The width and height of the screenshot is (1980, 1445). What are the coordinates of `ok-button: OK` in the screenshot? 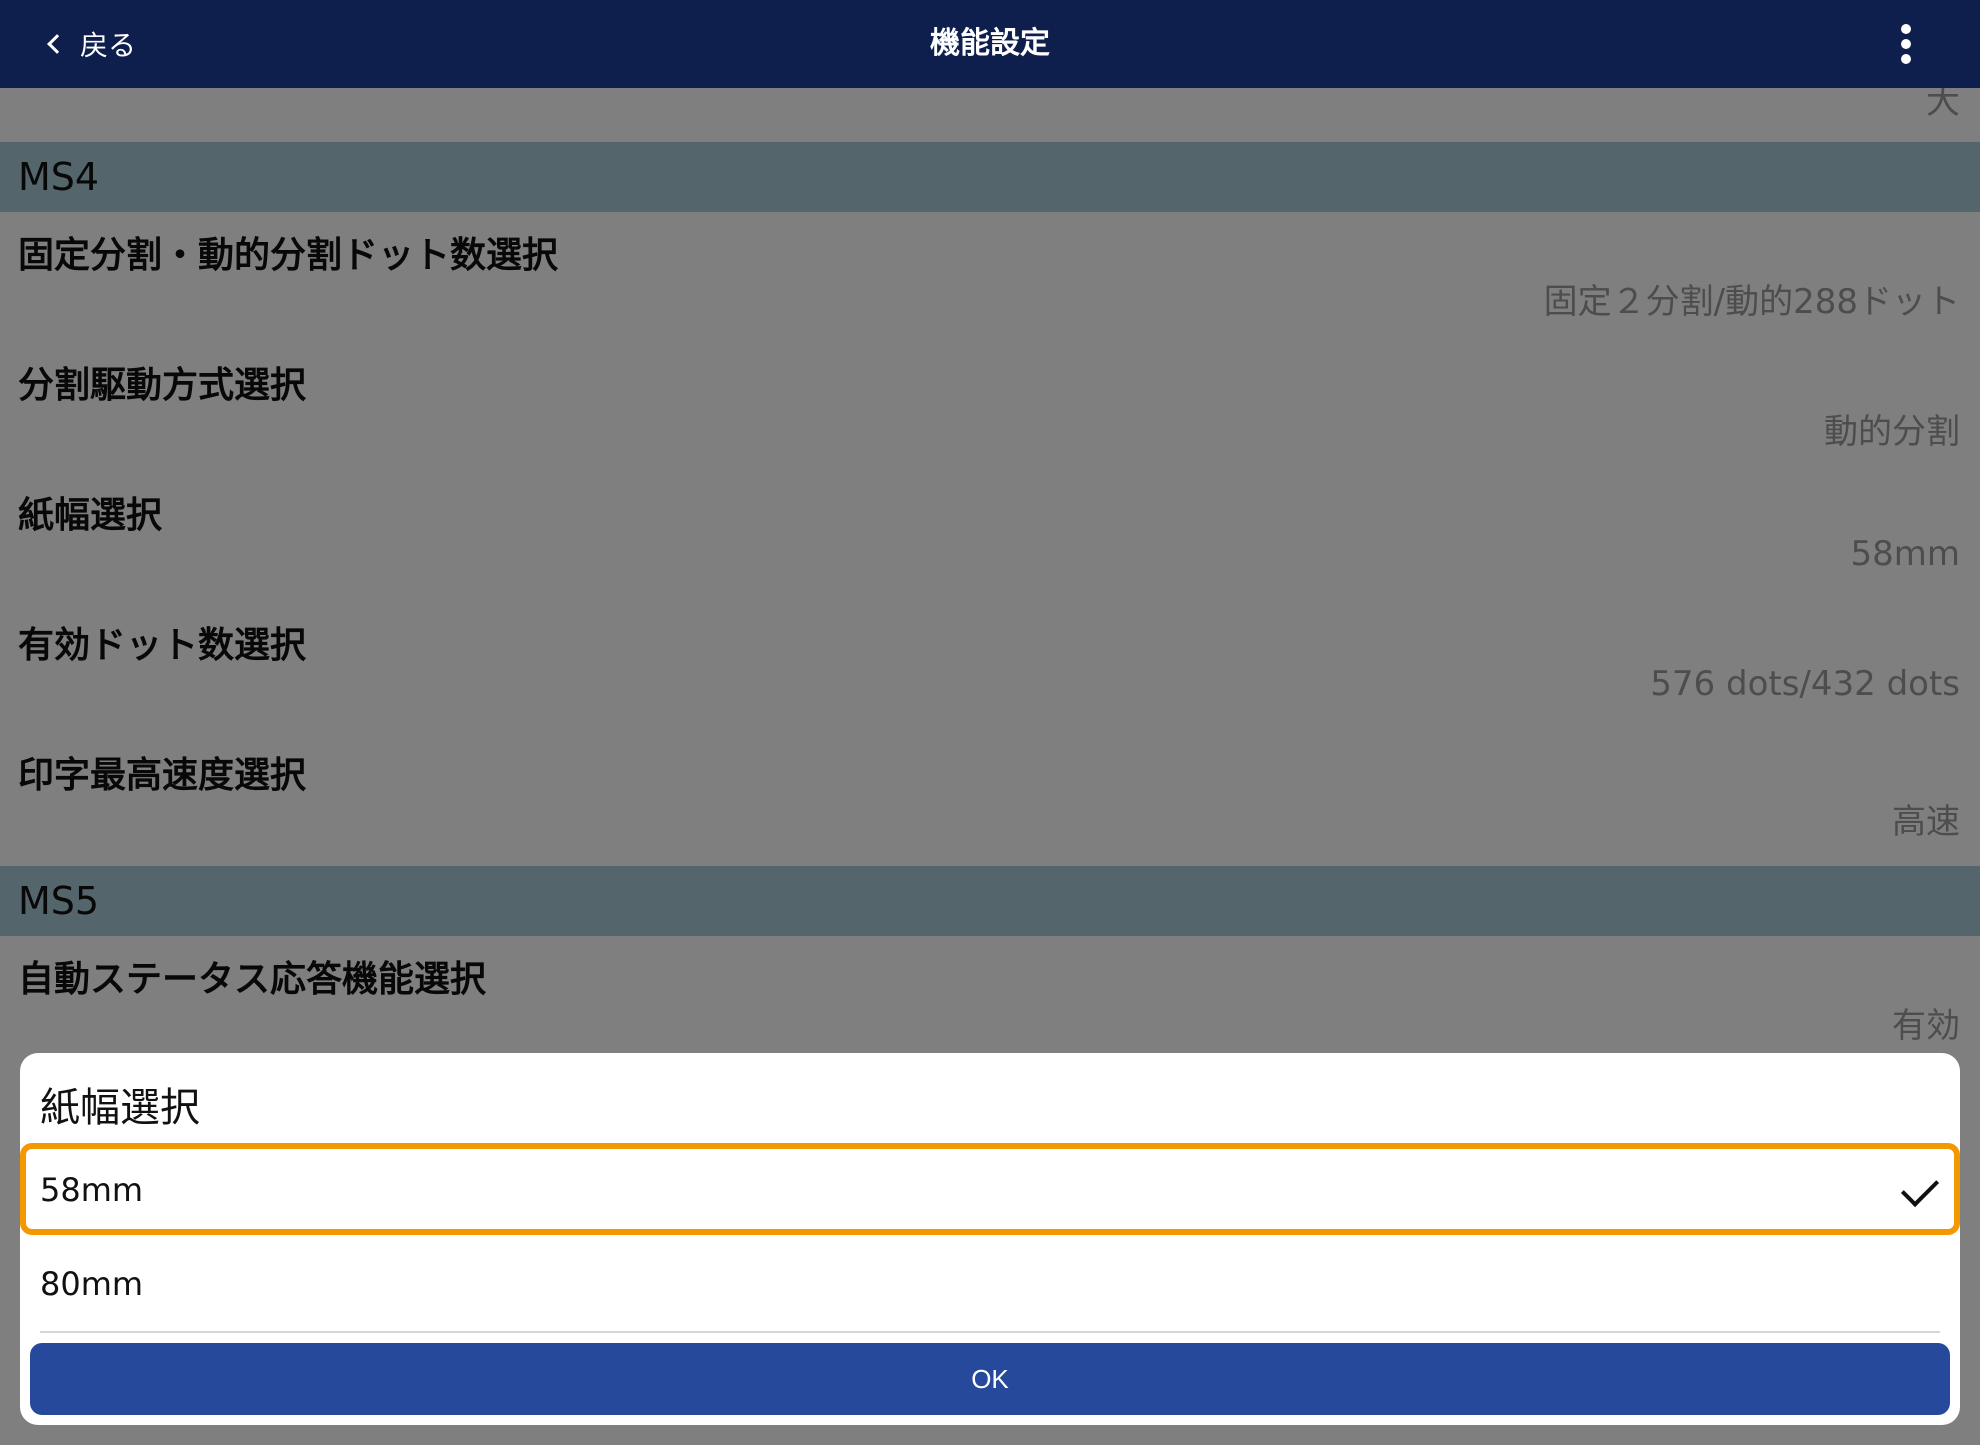 It's located at (990, 1379).